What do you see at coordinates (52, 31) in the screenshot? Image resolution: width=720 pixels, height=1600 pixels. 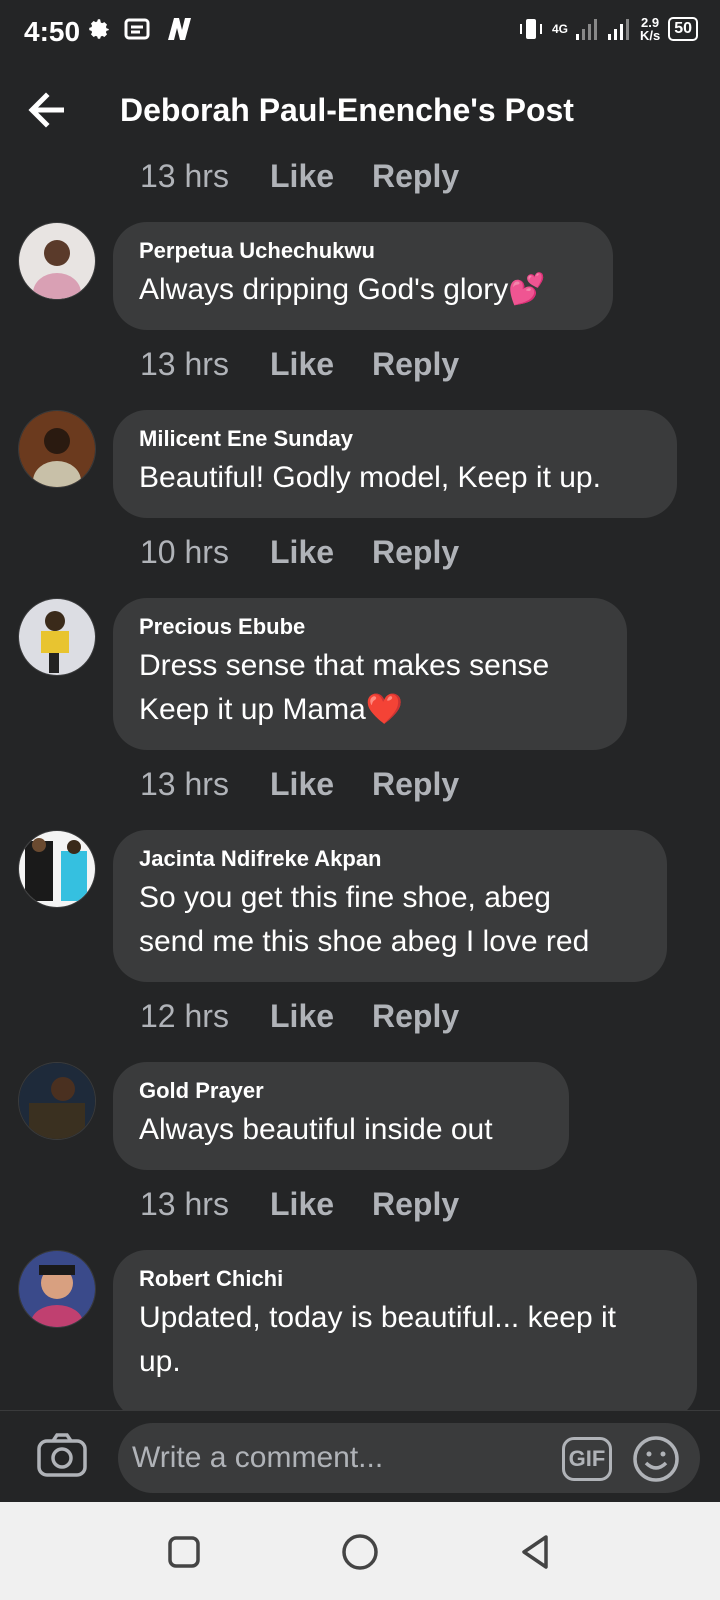 I see `status-time: 4:50` at bounding box center [52, 31].